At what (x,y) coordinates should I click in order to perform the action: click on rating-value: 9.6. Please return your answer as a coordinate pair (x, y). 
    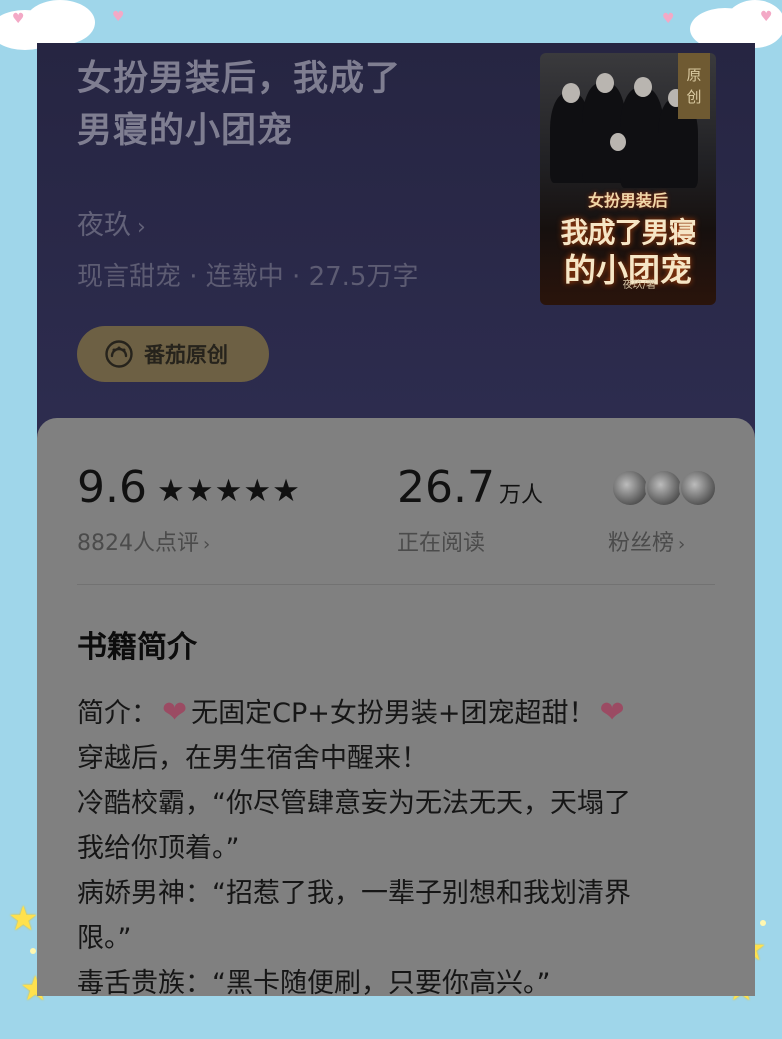
    Looking at the image, I should click on (112, 487).